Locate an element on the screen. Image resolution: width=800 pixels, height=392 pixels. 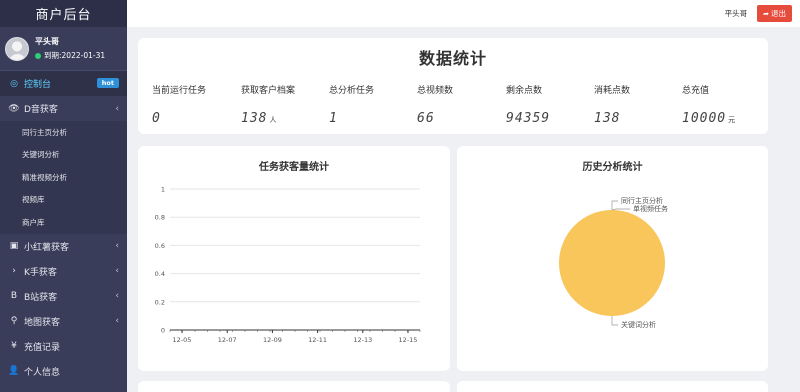
stat-label: 获取客户档案 is located at coordinates (268, 91).